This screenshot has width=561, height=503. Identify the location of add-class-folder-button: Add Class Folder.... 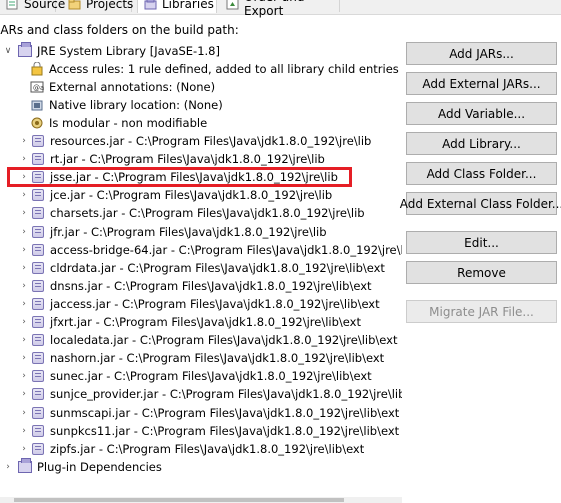
(481, 173).